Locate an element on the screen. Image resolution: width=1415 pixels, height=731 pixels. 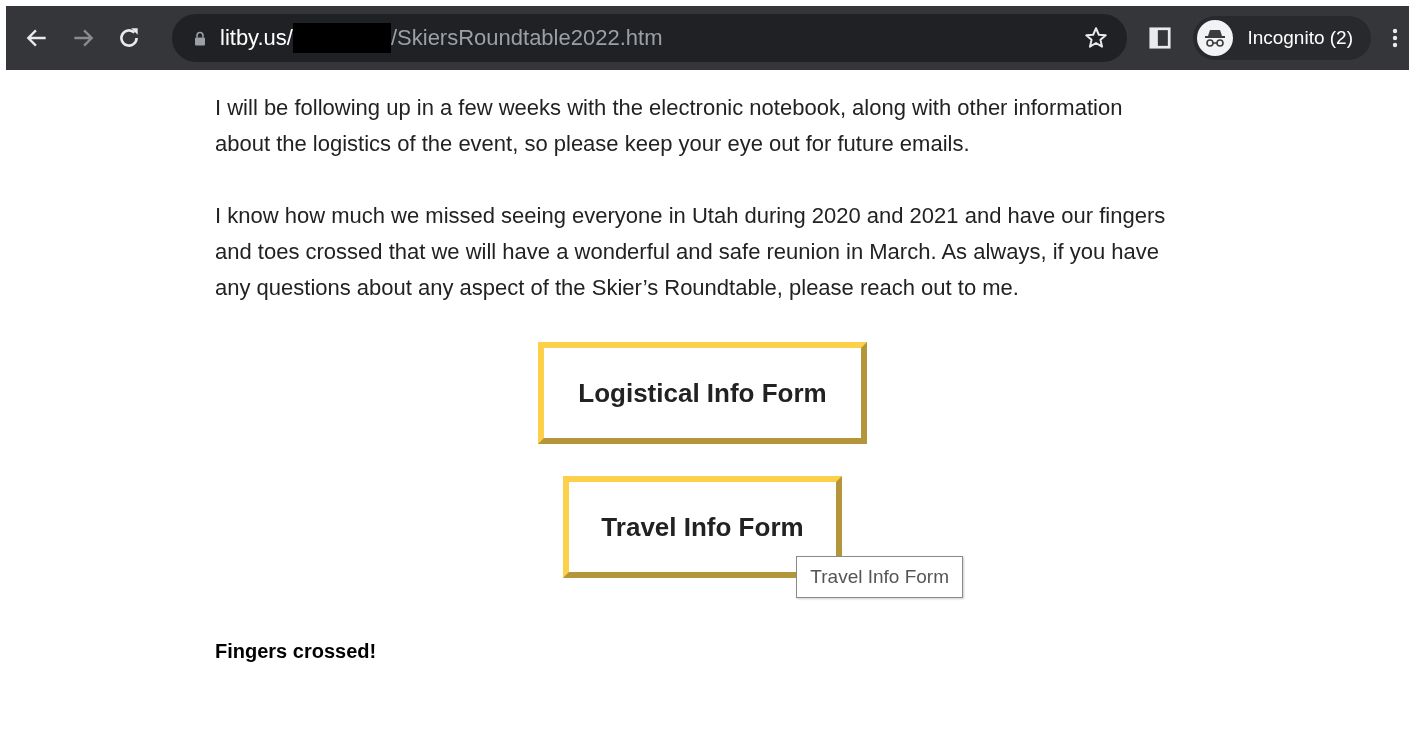
incognito-icon is located at coordinates (1215, 38).